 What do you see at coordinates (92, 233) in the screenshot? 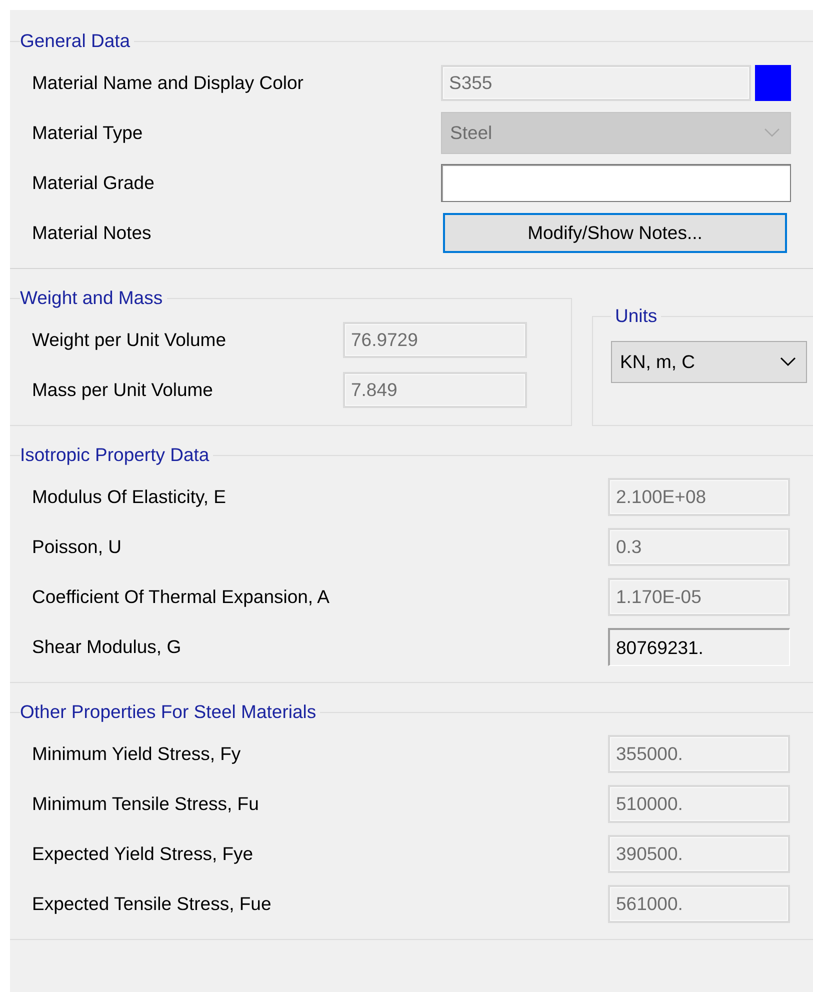
I see `field-label: Material Notes` at bounding box center [92, 233].